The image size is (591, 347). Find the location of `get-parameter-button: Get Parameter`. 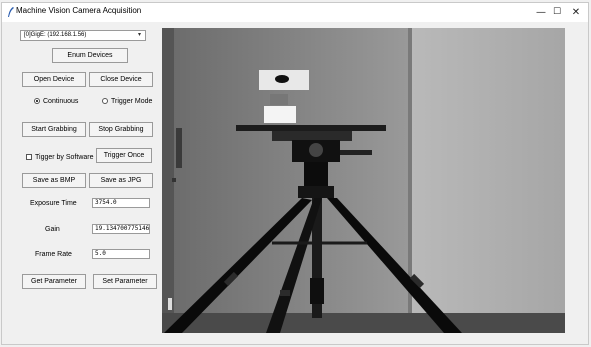

get-parameter-button: Get Parameter is located at coordinates (54, 281).